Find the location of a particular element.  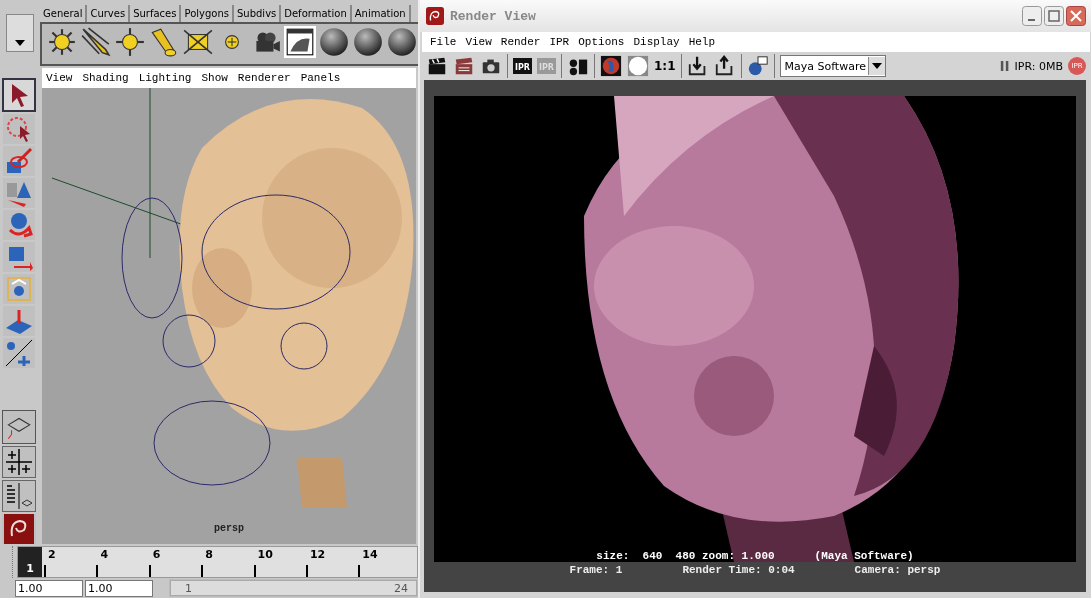

menu-item: IPR is located at coordinates (559, 42).